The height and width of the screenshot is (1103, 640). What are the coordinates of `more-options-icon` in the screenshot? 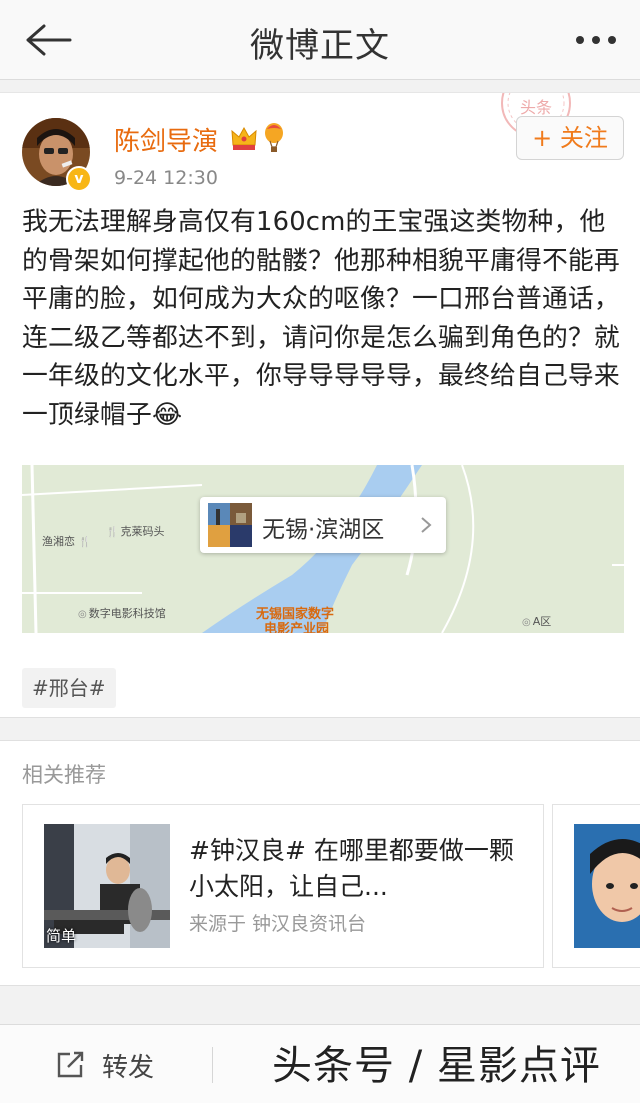 It's located at (596, 40).